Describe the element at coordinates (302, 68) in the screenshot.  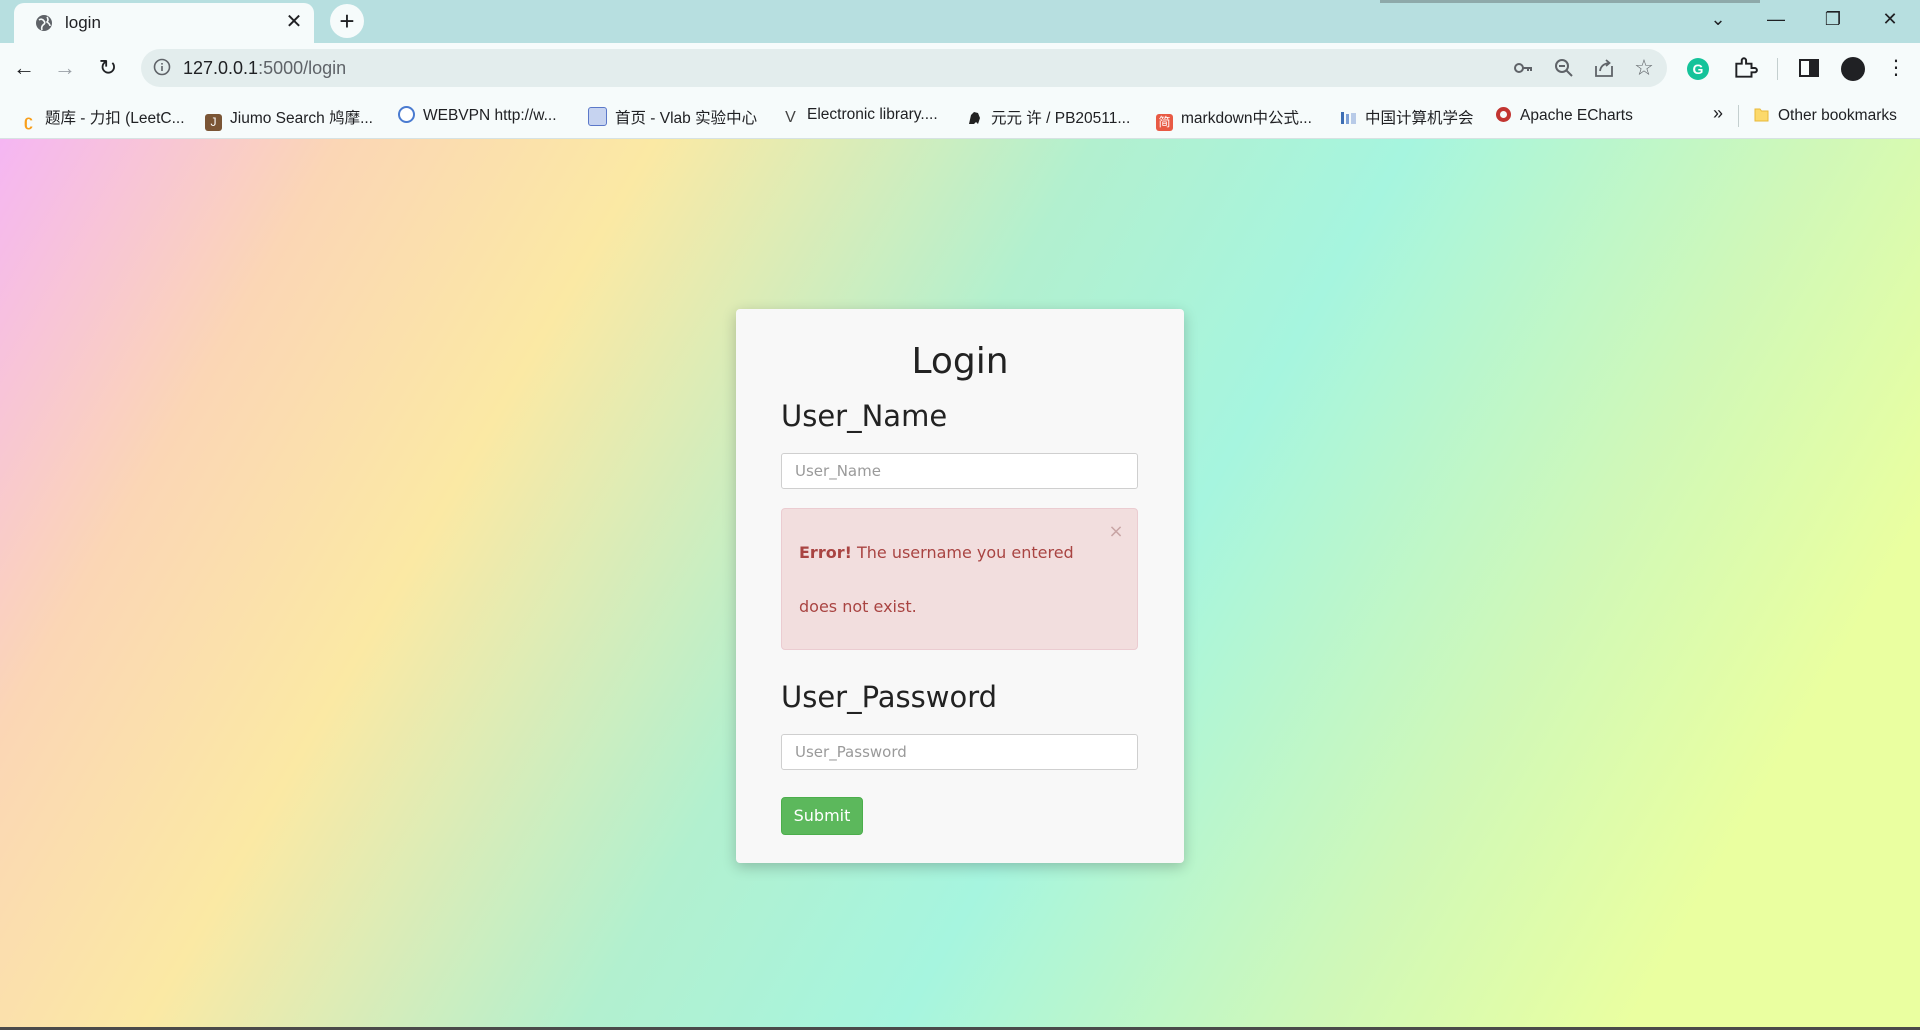
I see `url-path: :5000/login` at that location.